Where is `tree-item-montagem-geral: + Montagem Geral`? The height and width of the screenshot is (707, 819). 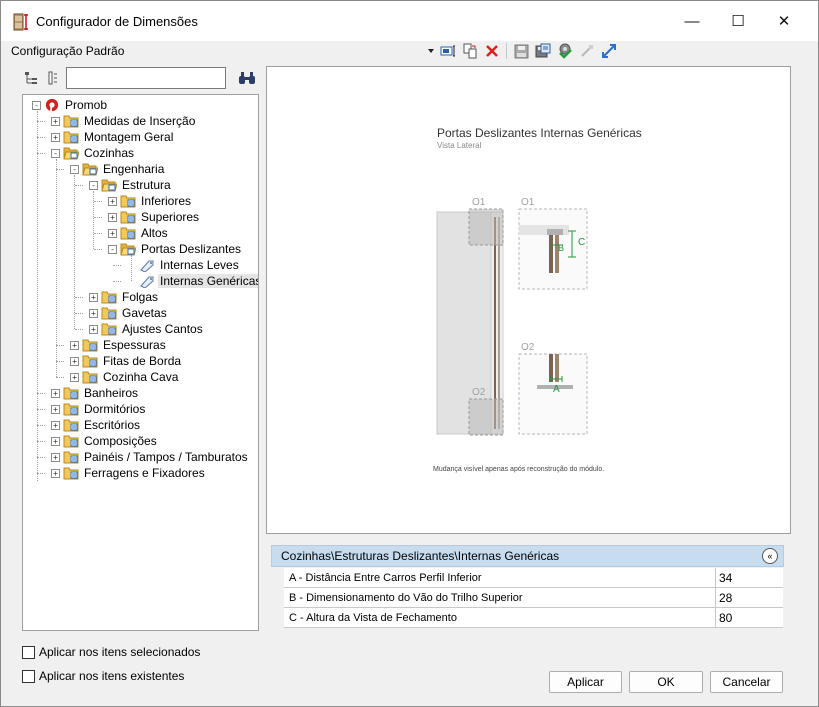
tree-item-montagem-geral: + Montagem Geral is located at coordinates (113, 137).